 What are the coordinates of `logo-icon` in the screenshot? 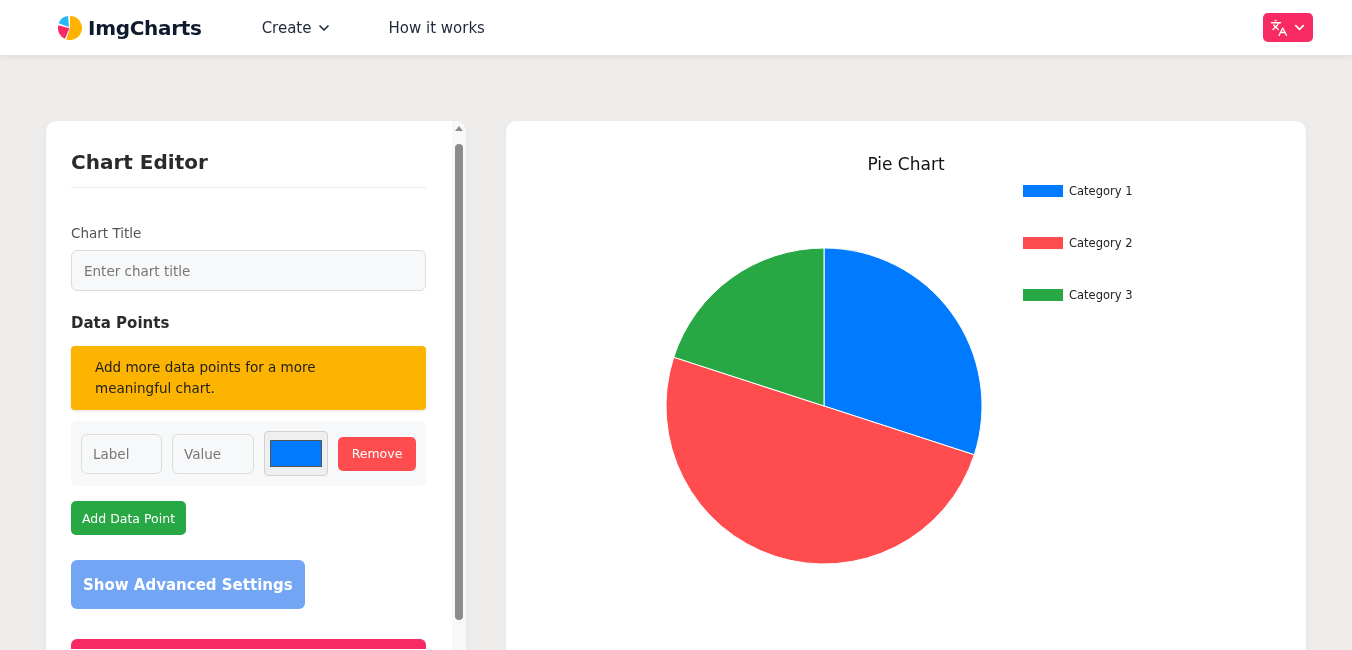 It's located at (70, 27).